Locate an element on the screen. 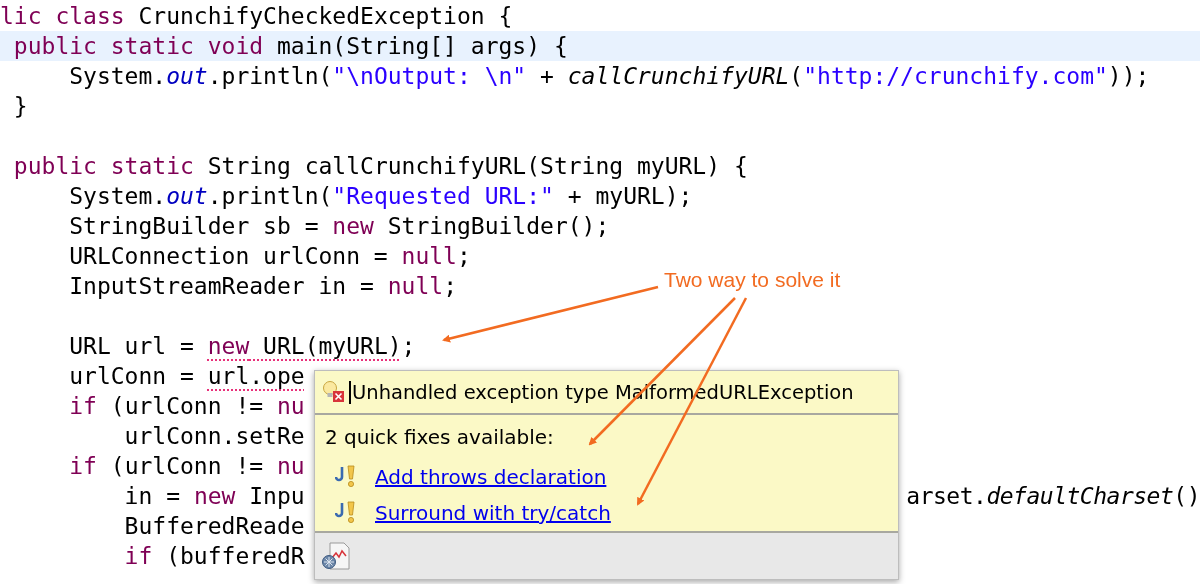 This screenshot has height=584, width=1200. code-text: urlConn.setRe is located at coordinates (214, 436).